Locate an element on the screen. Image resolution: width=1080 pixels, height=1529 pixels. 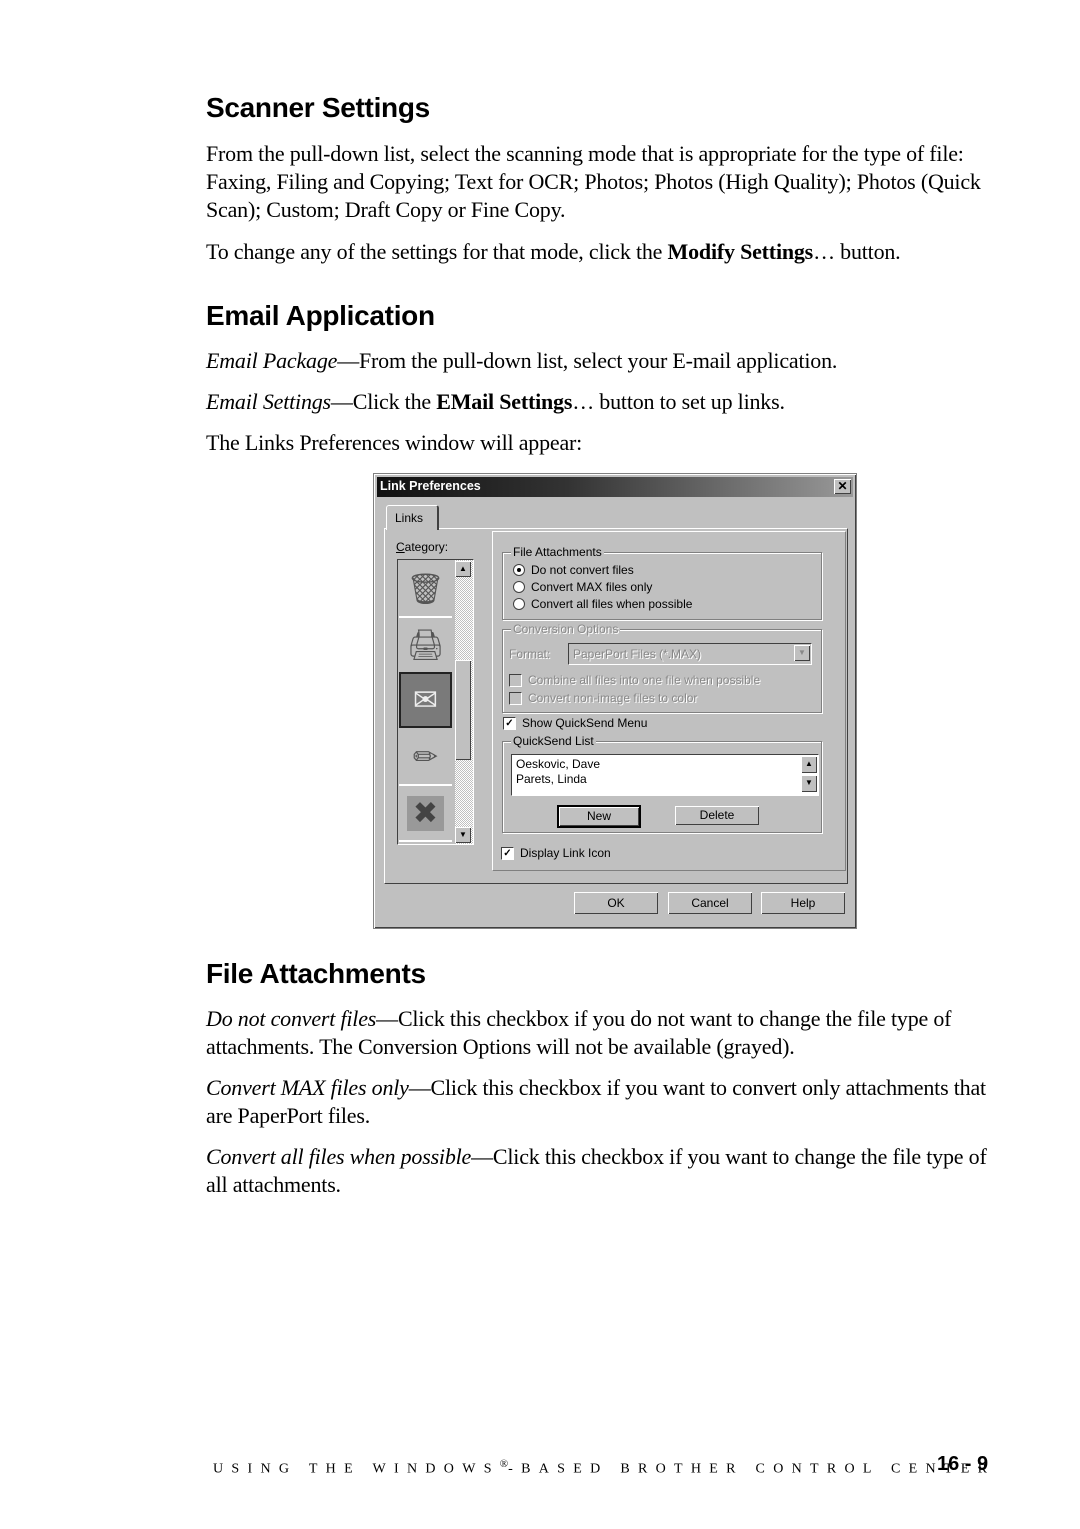
quicksend-legend: QuickSend List is located at coordinates (553, 741).